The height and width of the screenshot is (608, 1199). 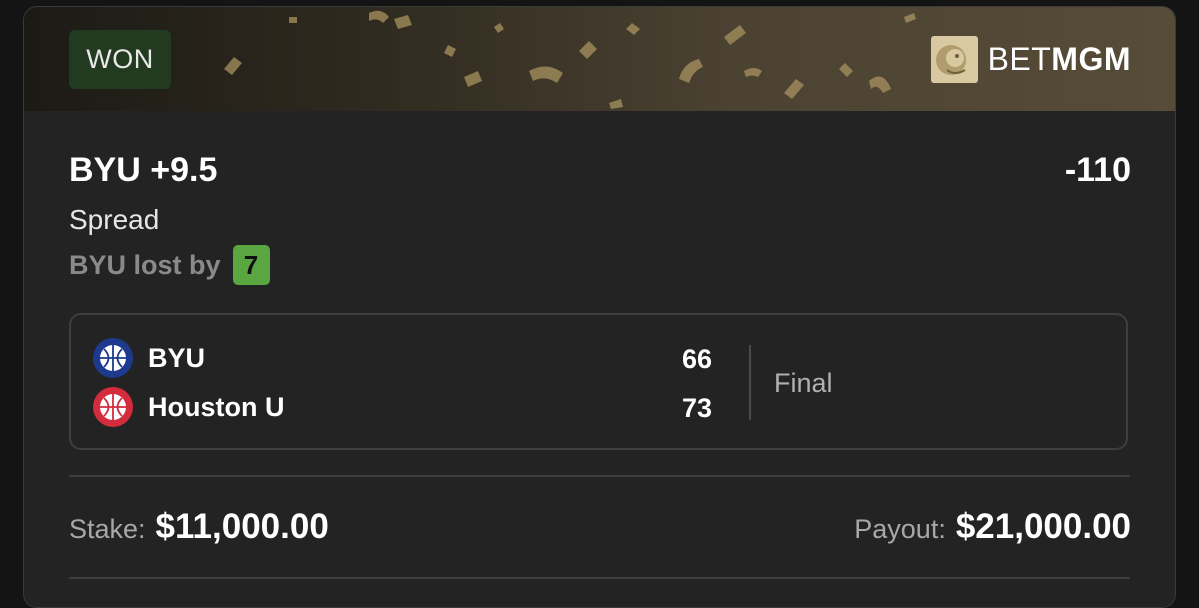 I want to click on score-divider, so click(x=750, y=382).